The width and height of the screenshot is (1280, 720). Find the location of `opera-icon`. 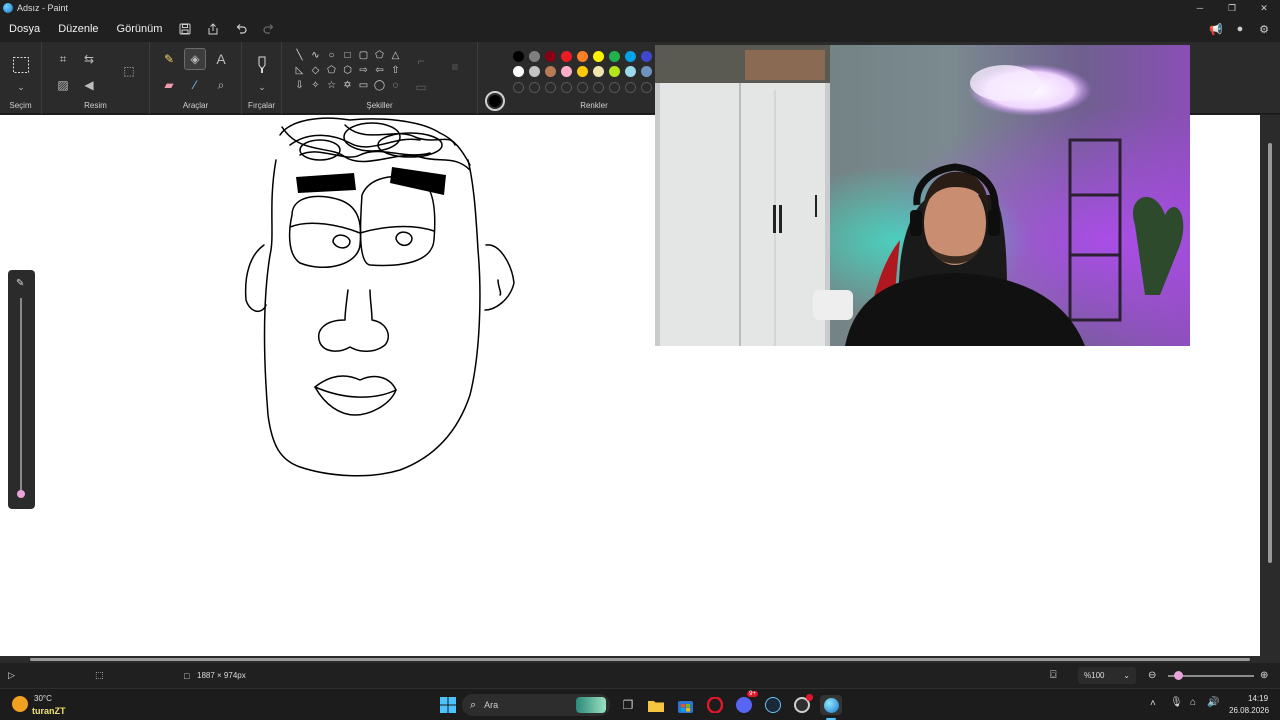

opera-icon is located at coordinates (715, 705).